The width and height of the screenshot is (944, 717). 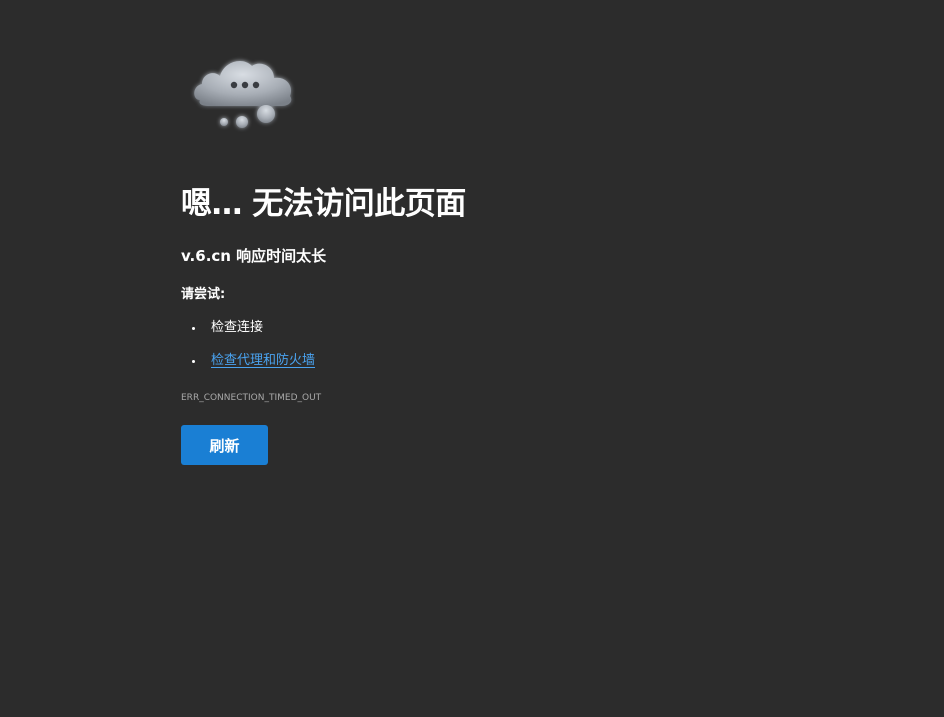 What do you see at coordinates (243, 94) in the screenshot?
I see `thinking-cloud-icon` at bounding box center [243, 94].